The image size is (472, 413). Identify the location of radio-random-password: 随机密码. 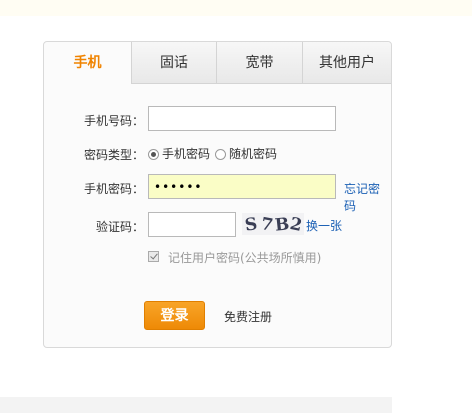
(246, 154).